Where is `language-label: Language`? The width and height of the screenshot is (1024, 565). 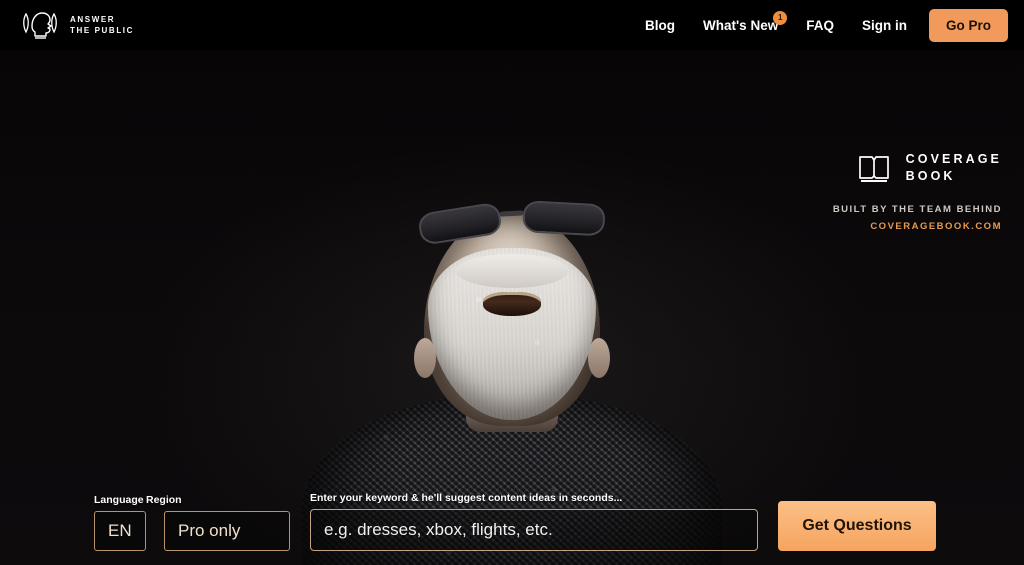
language-label: Language is located at coordinates (119, 500).